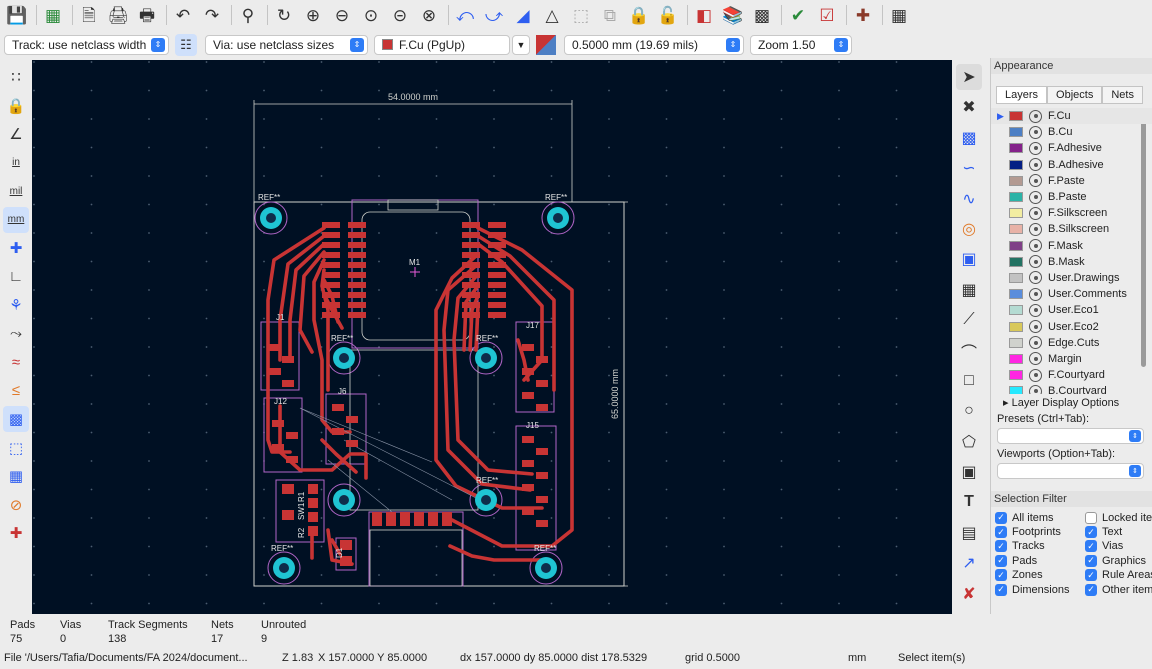 The width and height of the screenshot is (1152, 669). Describe the element at coordinates (1071, 401) in the screenshot. I see `layer-display-options: ▸ Layer Display Options` at that location.